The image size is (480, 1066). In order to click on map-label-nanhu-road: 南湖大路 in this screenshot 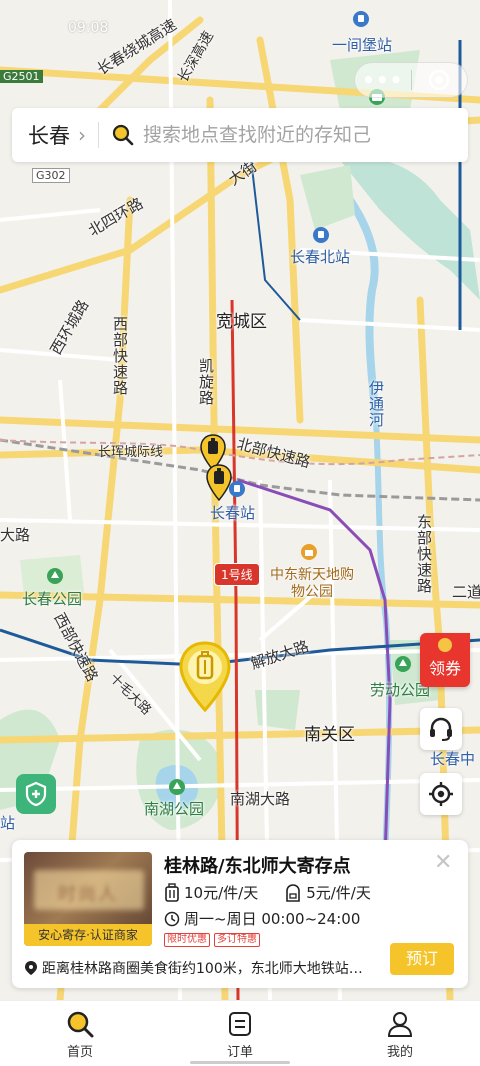, I will do `click(260, 799)`.